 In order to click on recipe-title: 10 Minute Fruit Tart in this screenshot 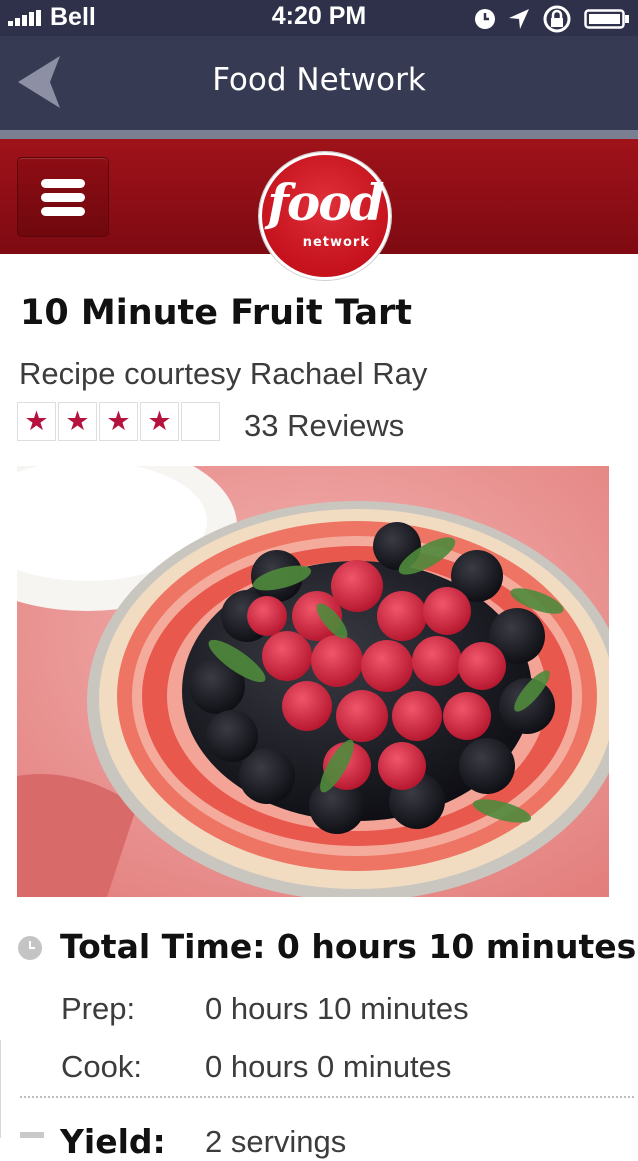, I will do `click(216, 313)`.